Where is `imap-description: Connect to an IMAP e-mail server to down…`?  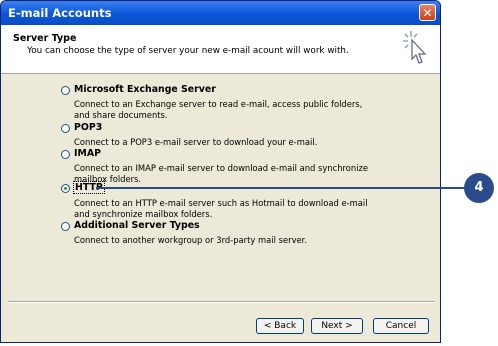 imap-description: Connect to an IMAP e-mail server to down… is located at coordinates (221, 173).